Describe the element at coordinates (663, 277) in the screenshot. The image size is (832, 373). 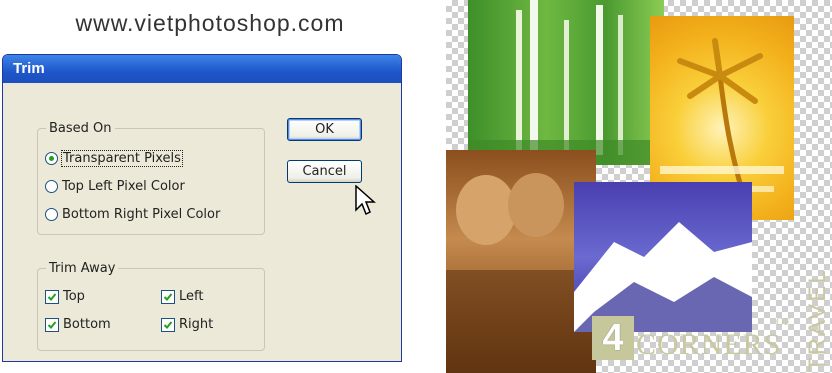
I see `mountain-image` at that location.